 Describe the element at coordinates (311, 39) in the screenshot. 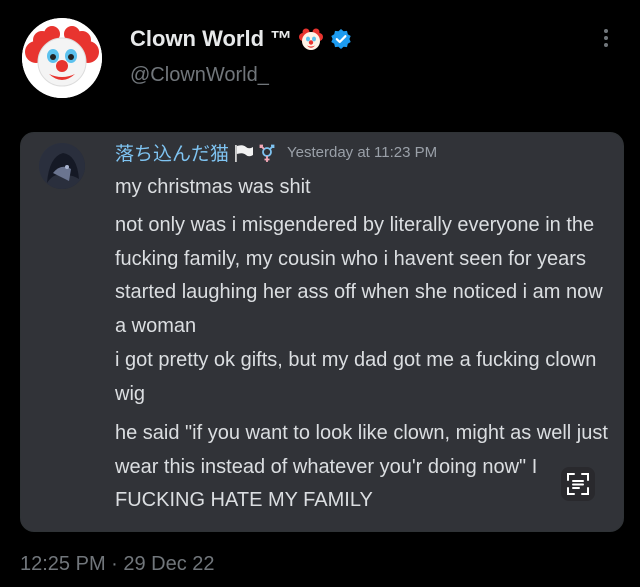

I see `clown-face-icon` at that location.